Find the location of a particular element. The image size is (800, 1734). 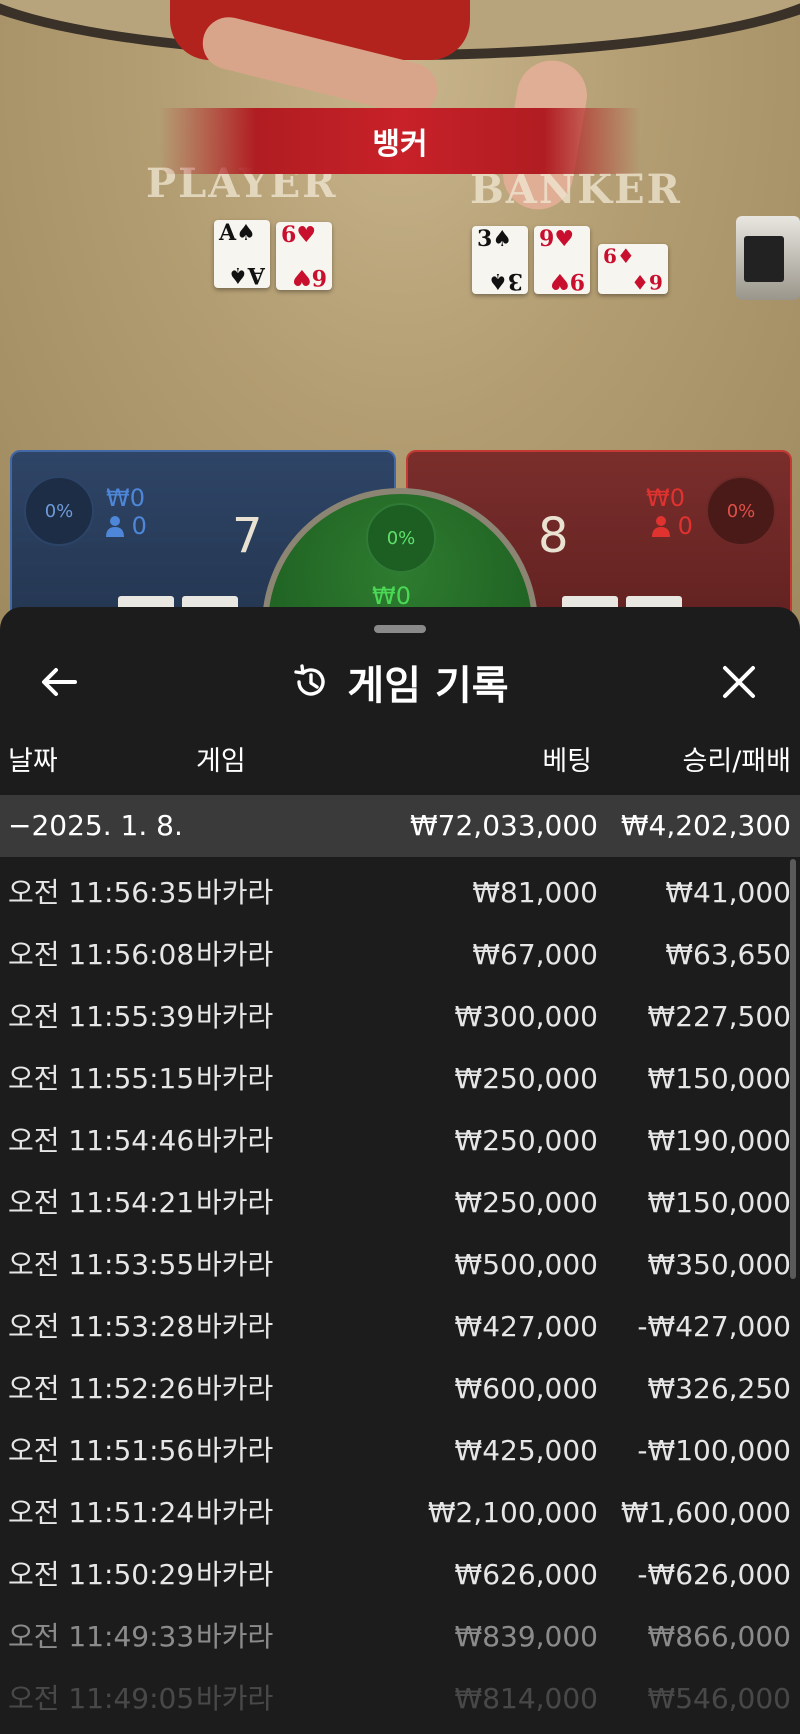

close-icon is located at coordinates (739, 682).